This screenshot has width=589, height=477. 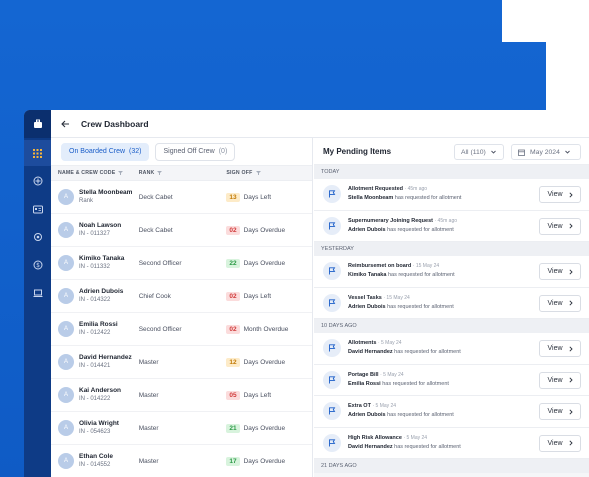 I want to click on column-label: NAME & CREW CODE, so click(x=87, y=173).